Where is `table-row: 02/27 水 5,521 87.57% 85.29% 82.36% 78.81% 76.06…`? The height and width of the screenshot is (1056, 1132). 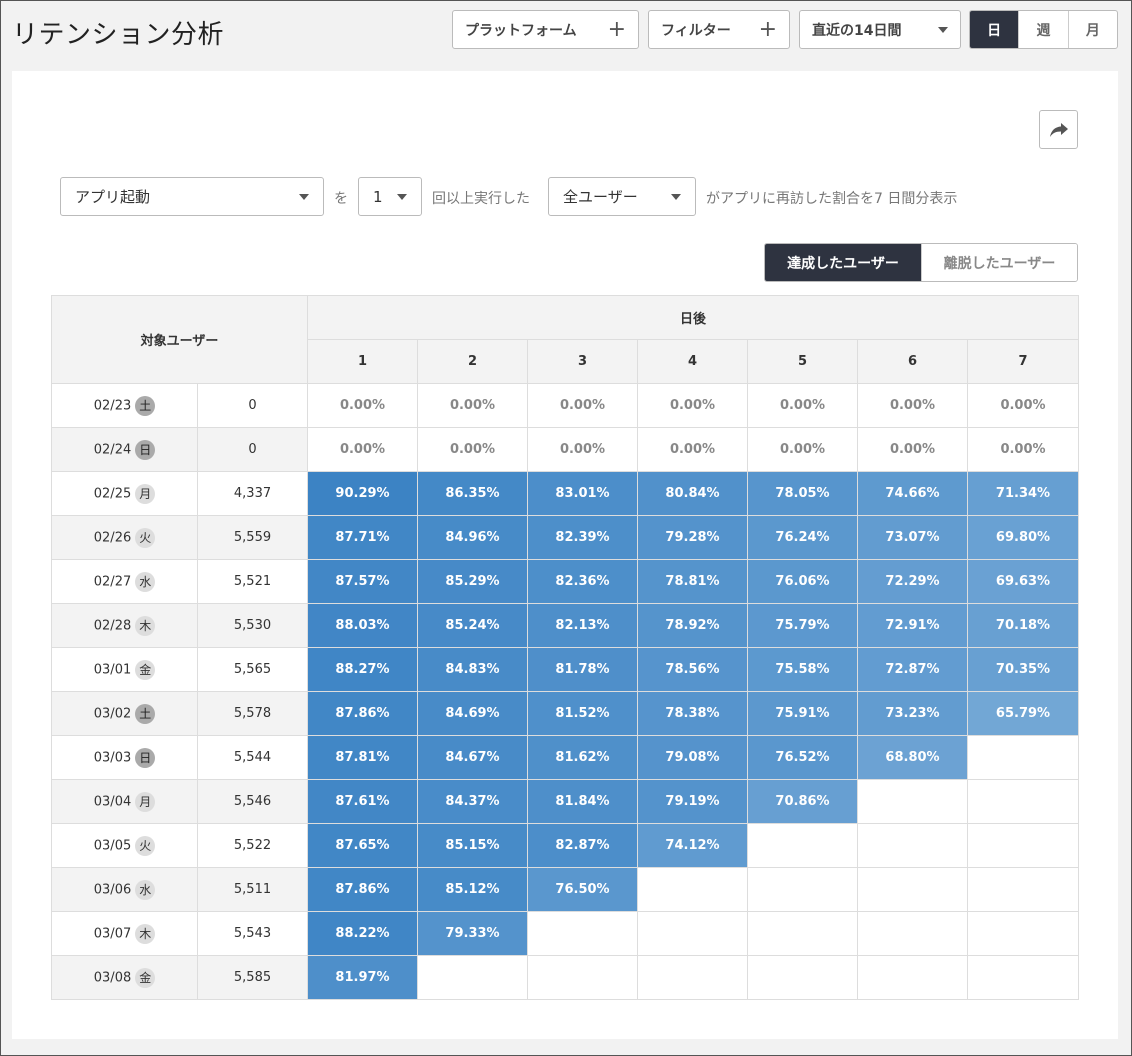
table-row: 02/27 水 5,521 87.57% 85.29% 82.36% 78.81% 76.06… is located at coordinates (565, 581).